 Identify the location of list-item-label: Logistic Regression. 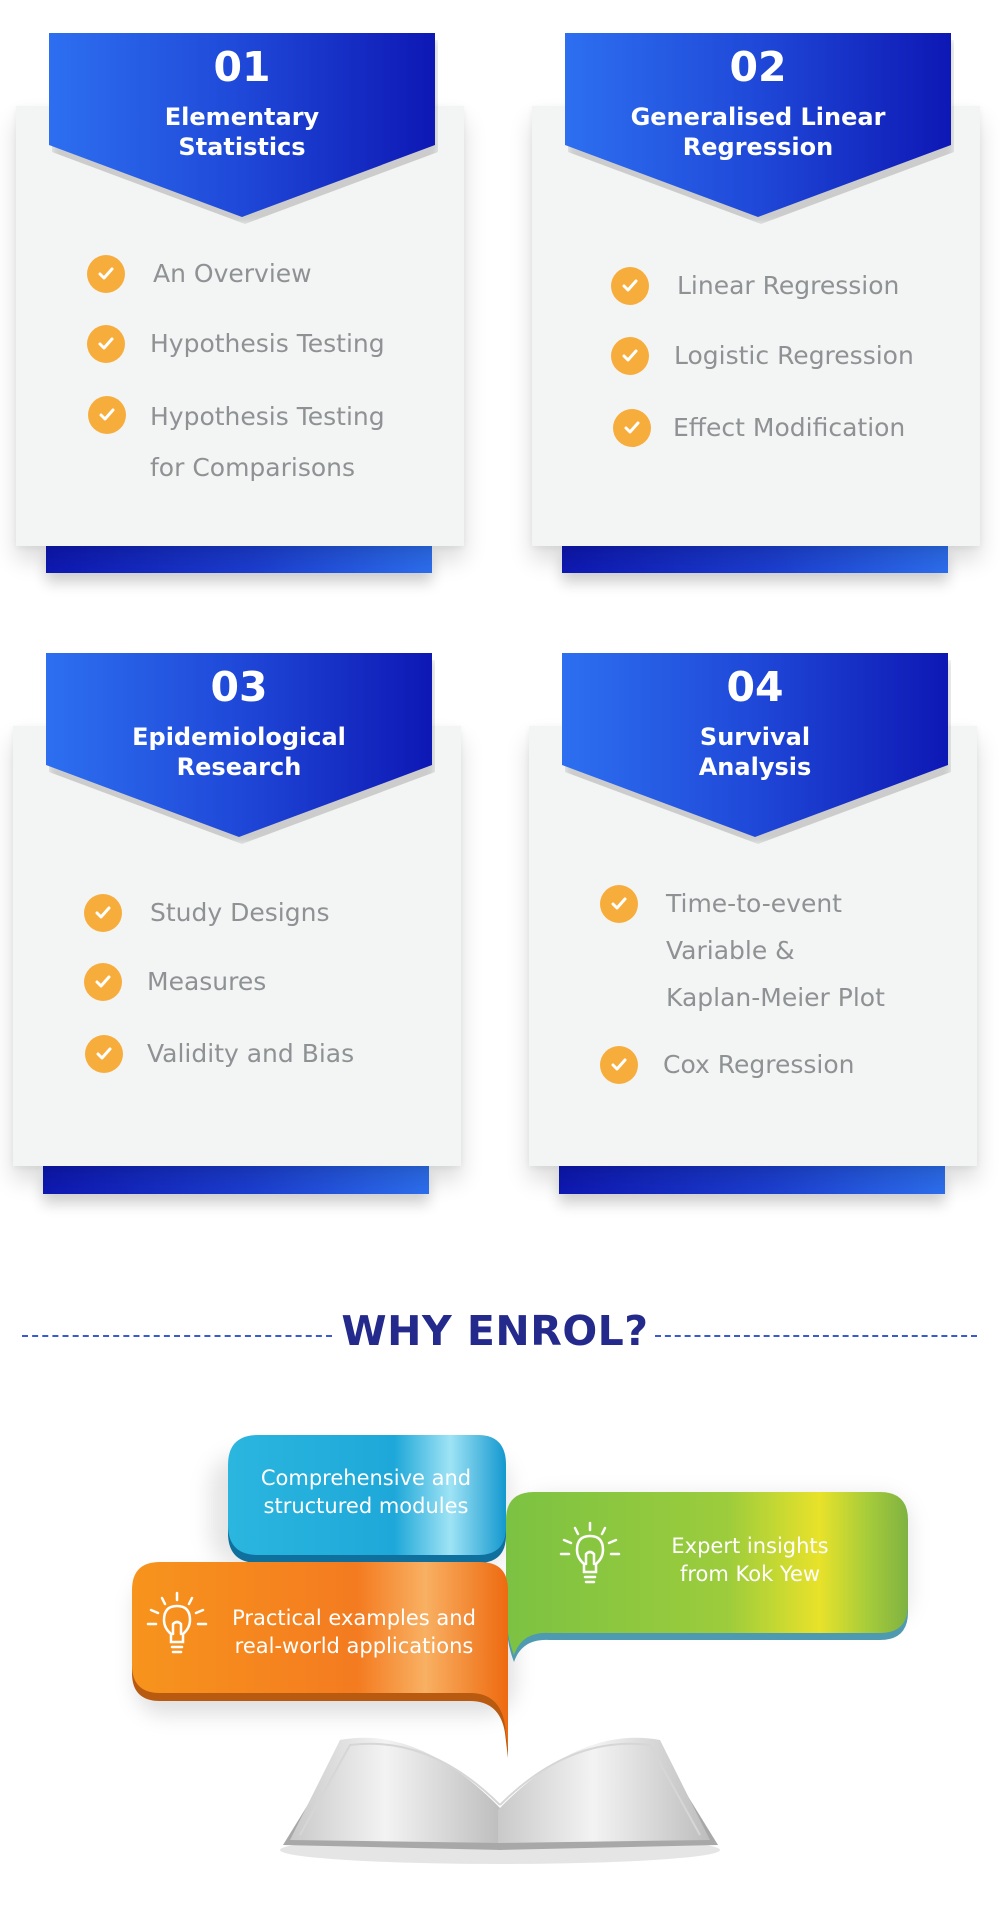
(794, 355).